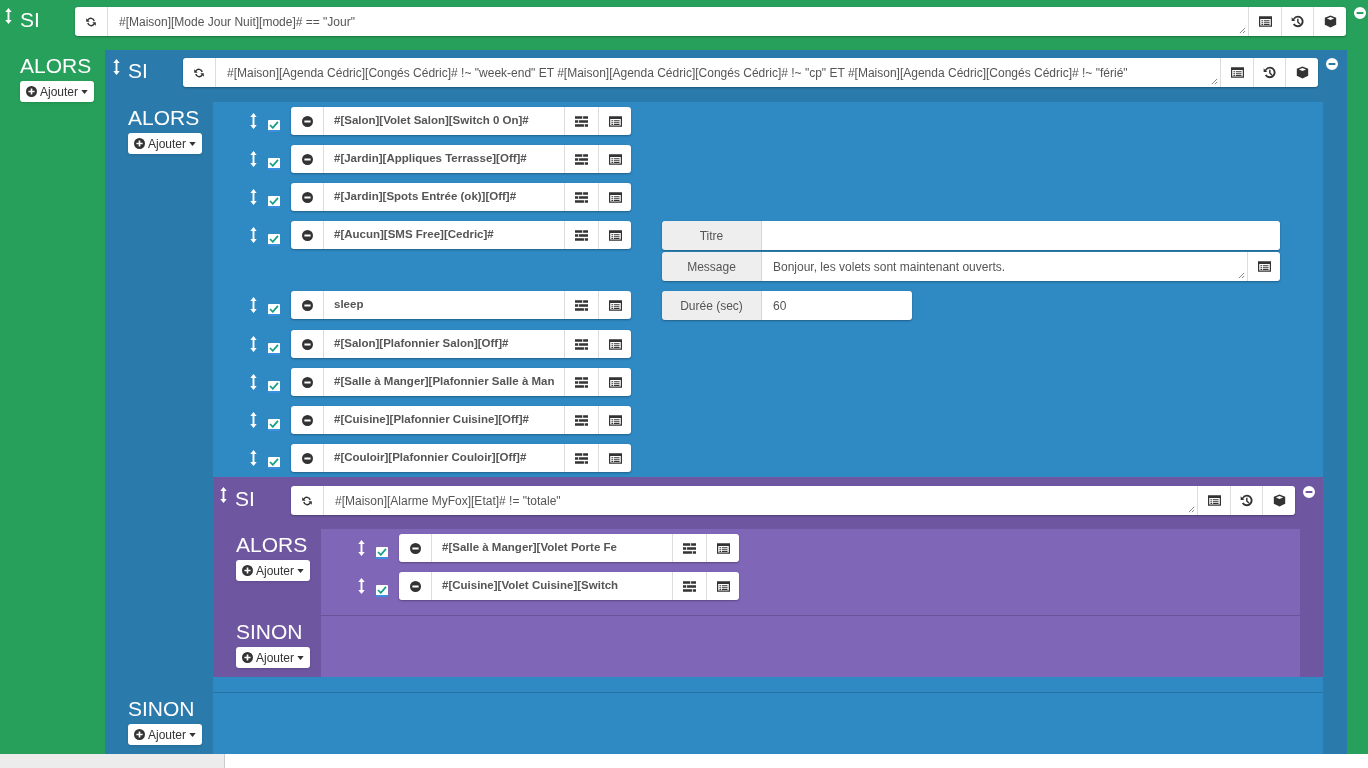 Image resolution: width=1368 pixels, height=768 pixels. I want to click on refresh-icon, so click(91, 21).